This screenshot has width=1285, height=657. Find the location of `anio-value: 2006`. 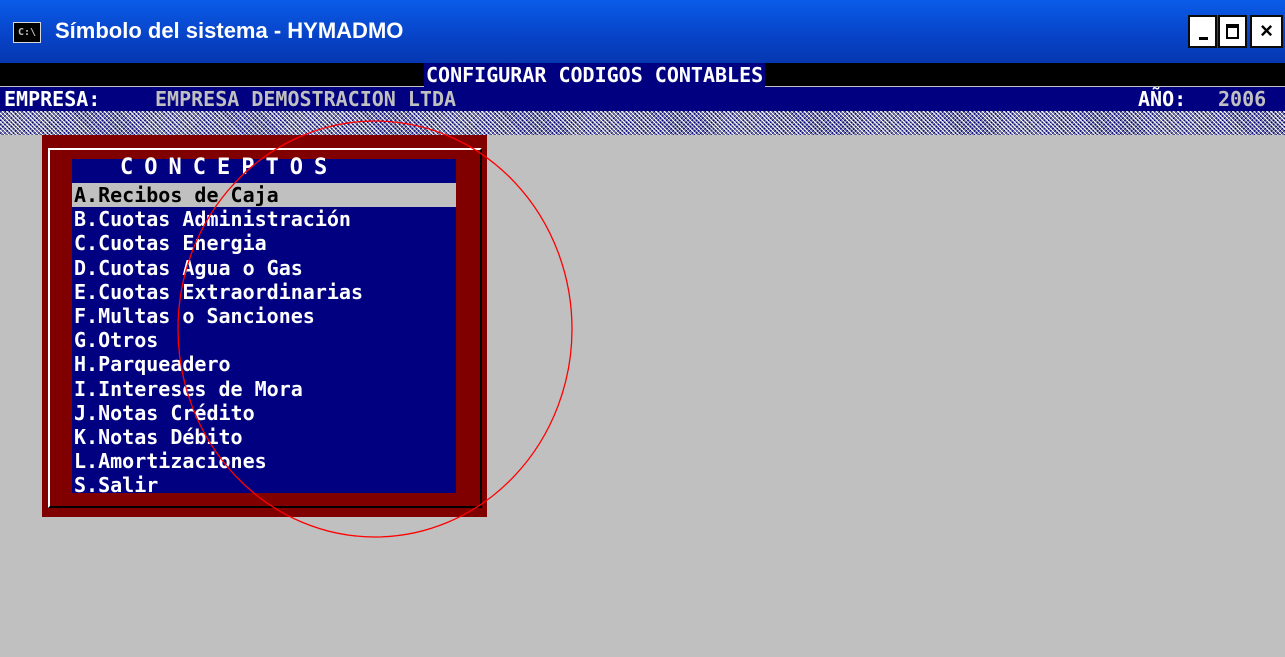

anio-value: 2006 is located at coordinates (1242, 99).